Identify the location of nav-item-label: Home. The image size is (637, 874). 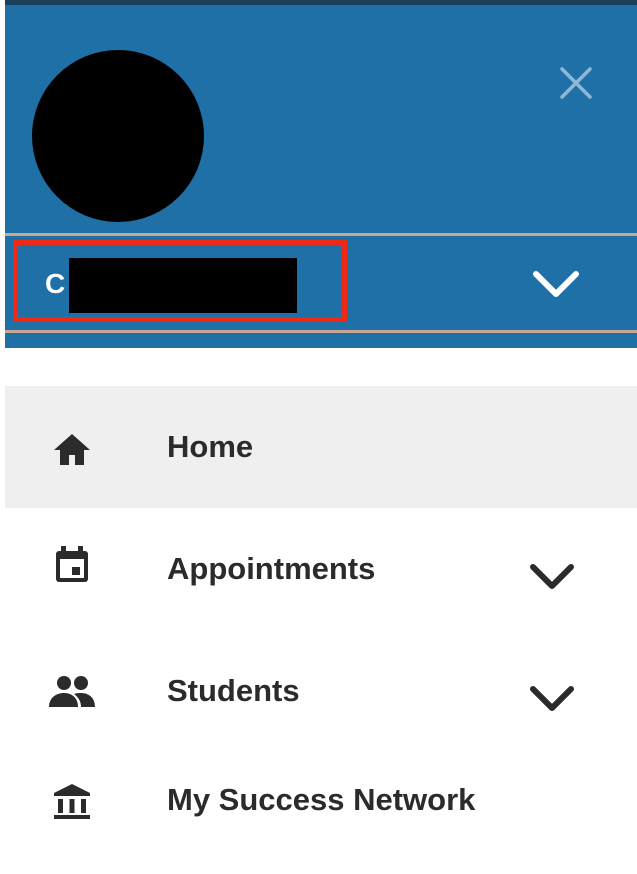
(210, 446).